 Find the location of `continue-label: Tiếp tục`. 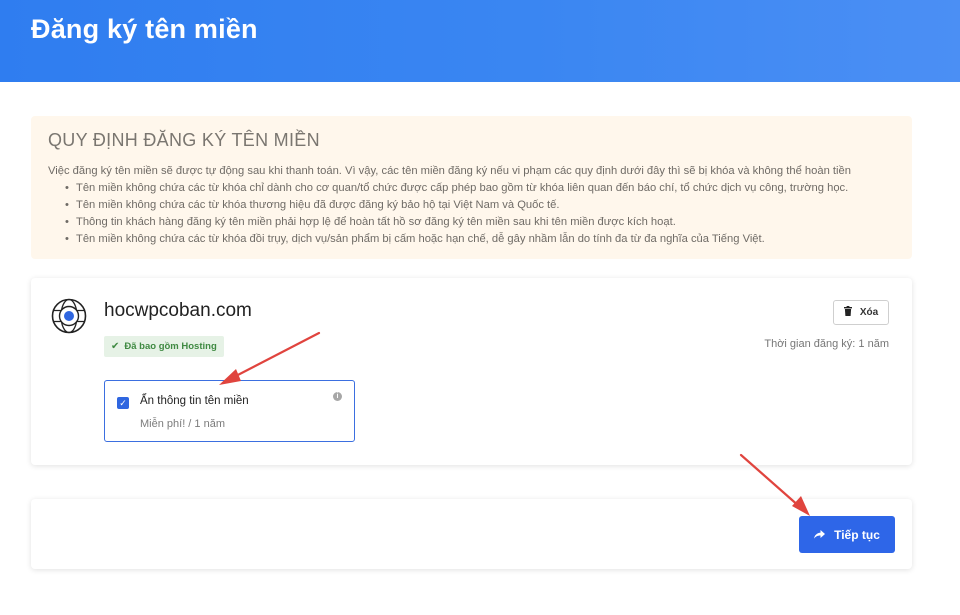

continue-label: Tiếp tục is located at coordinates (857, 534).